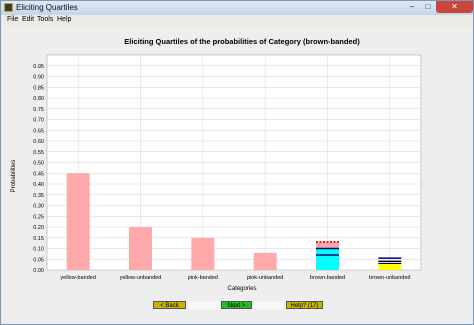  Describe the element at coordinates (77, 278) in the screenshot. I see `x-tick-label: yellow-banded` at that location.